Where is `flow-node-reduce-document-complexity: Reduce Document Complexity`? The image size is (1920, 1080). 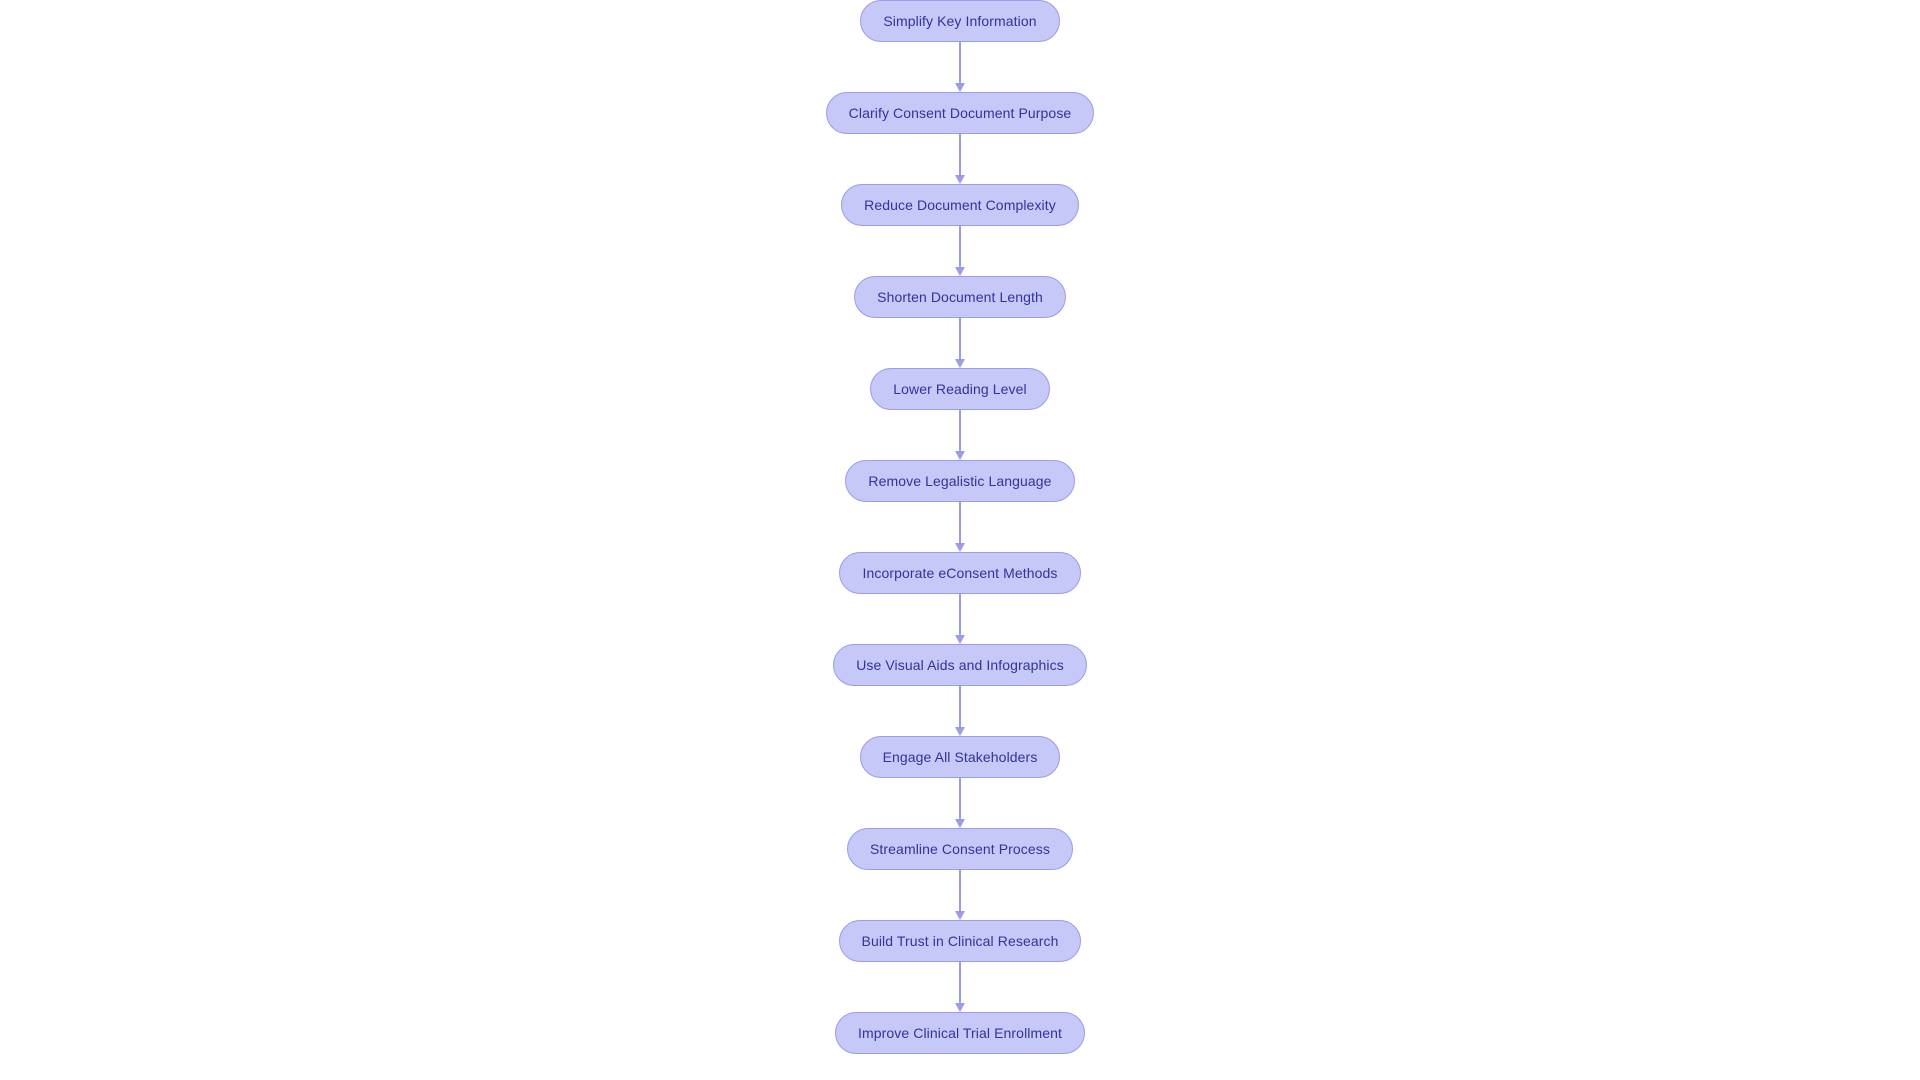
flow-node-reduce-document-complexity: Reduce Document Complexity is located at coordinates (960, 205).